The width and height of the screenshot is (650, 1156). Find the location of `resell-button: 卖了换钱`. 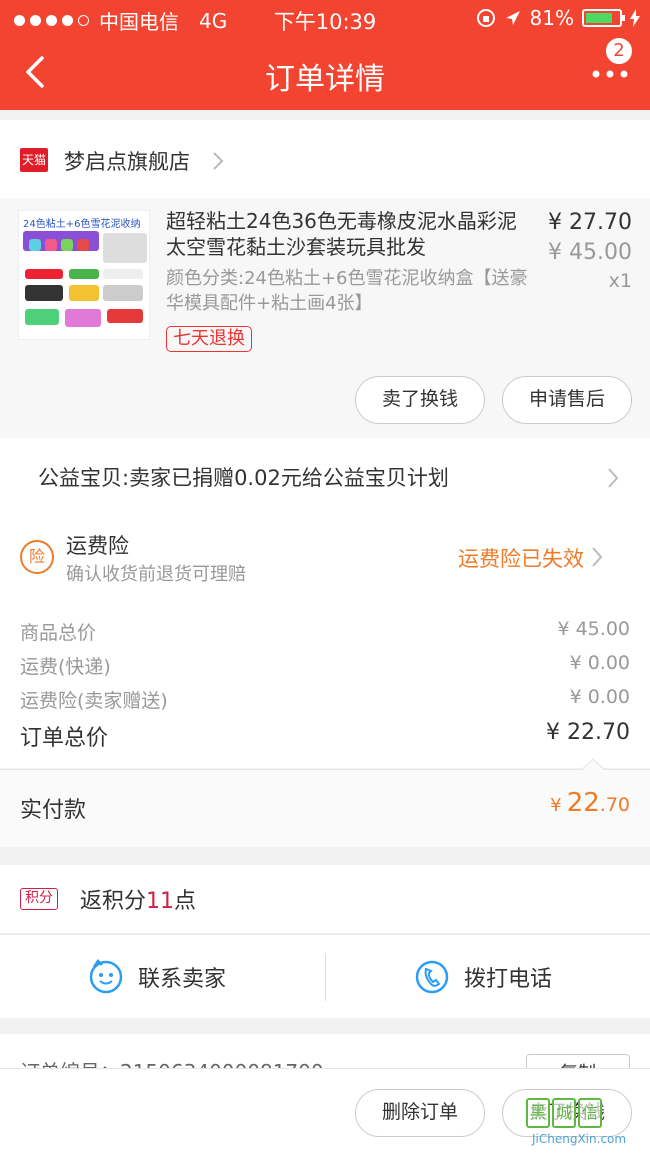

resell-button: 卖了换钱 is located at coordinates (420, 400).